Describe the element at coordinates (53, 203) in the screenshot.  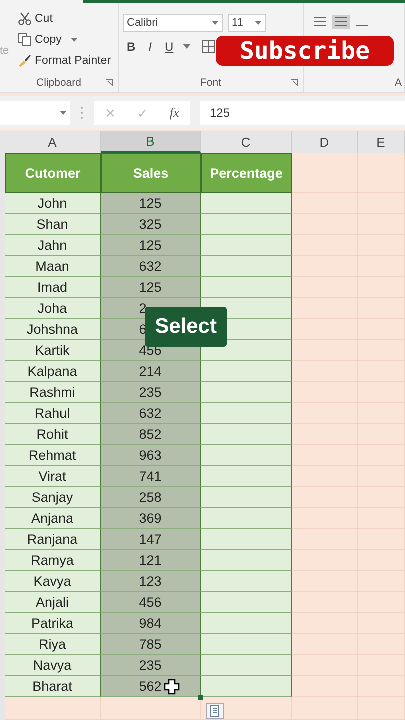
I see `table-cell: John` at that location.